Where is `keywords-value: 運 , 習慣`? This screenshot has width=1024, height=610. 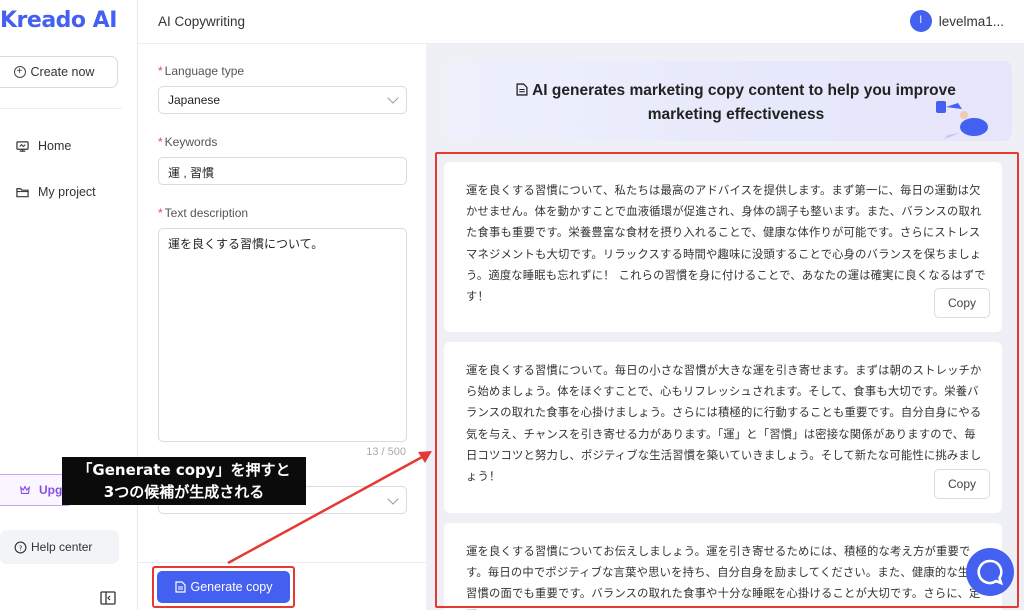
keywords-value: 運 , 習慣 is located at coordinates (191, 173).